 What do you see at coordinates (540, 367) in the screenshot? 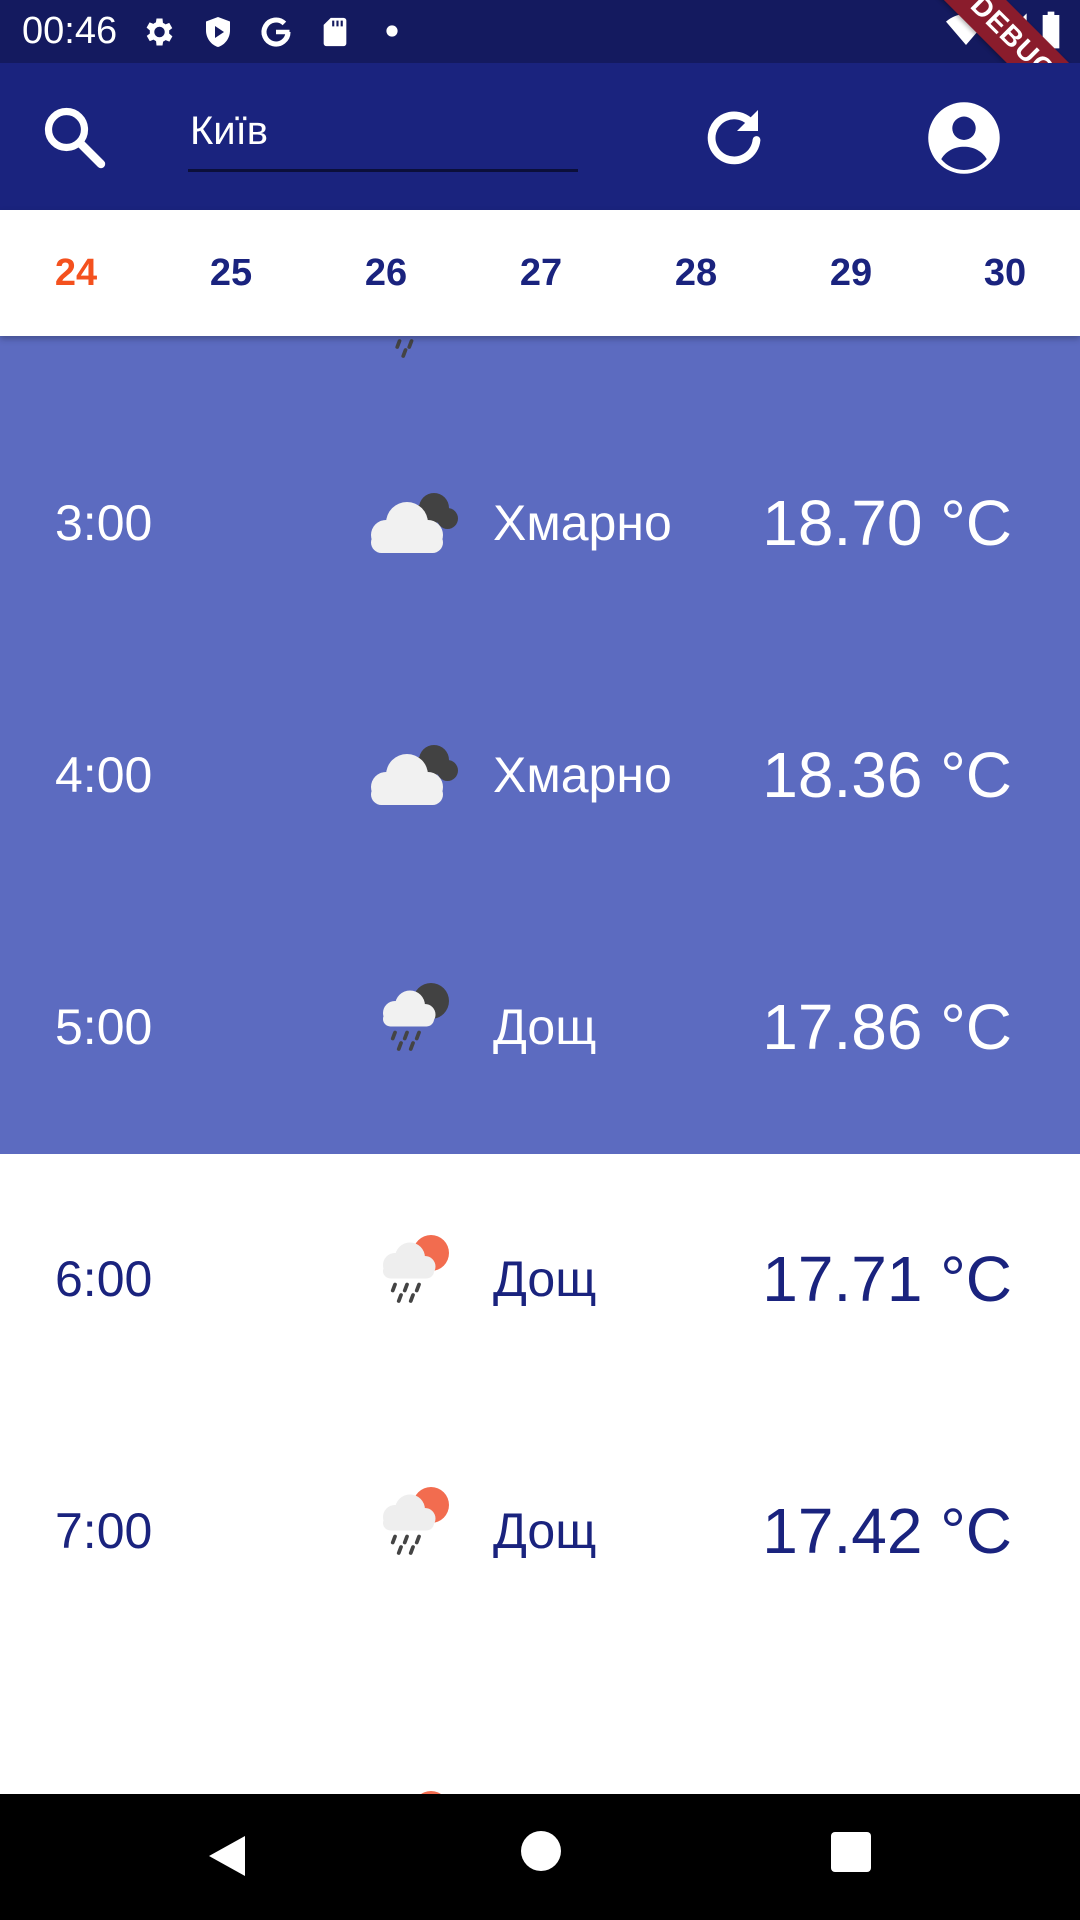
I see `forecast-row-partial-top` at bounding box center [540, 367].